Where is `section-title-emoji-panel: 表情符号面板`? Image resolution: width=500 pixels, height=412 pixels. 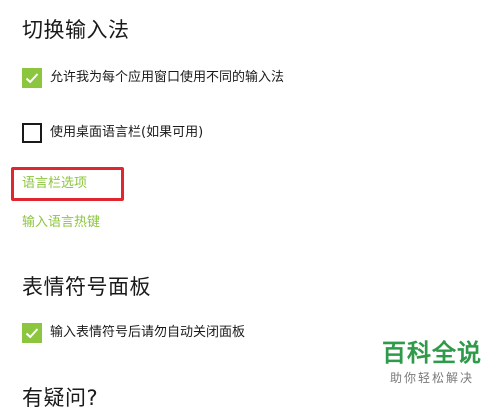
section-title-emoji-panel: 表情符号面板 is located at coordinates (86, 287).